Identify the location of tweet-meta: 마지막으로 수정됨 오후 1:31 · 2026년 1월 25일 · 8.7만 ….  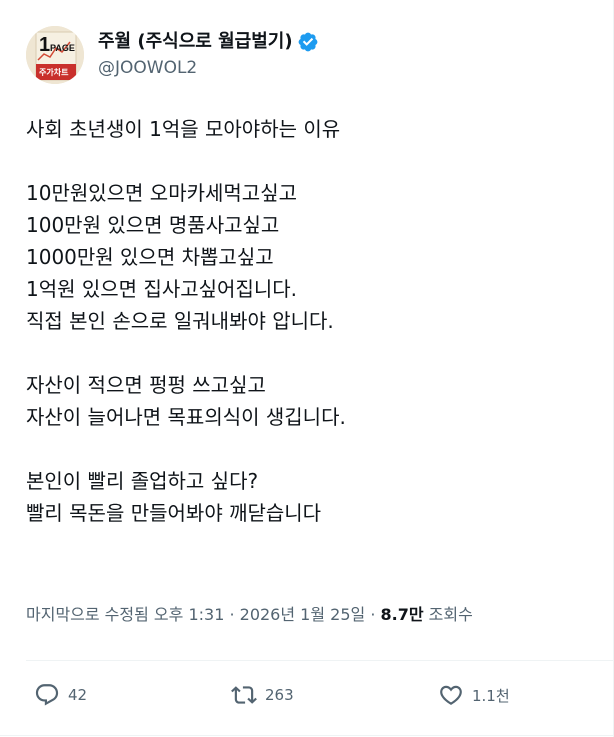
(249, 615).